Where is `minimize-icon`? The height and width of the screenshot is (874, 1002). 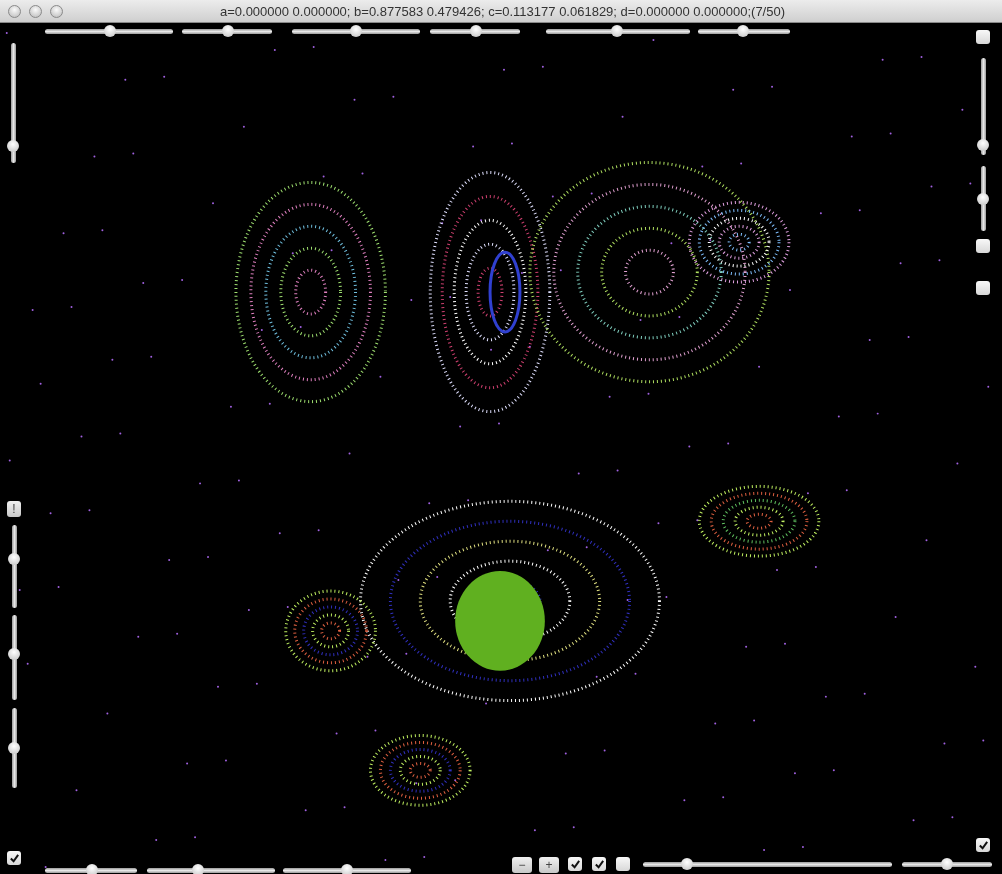
minimize-icon is located at coordinates (35, 11).